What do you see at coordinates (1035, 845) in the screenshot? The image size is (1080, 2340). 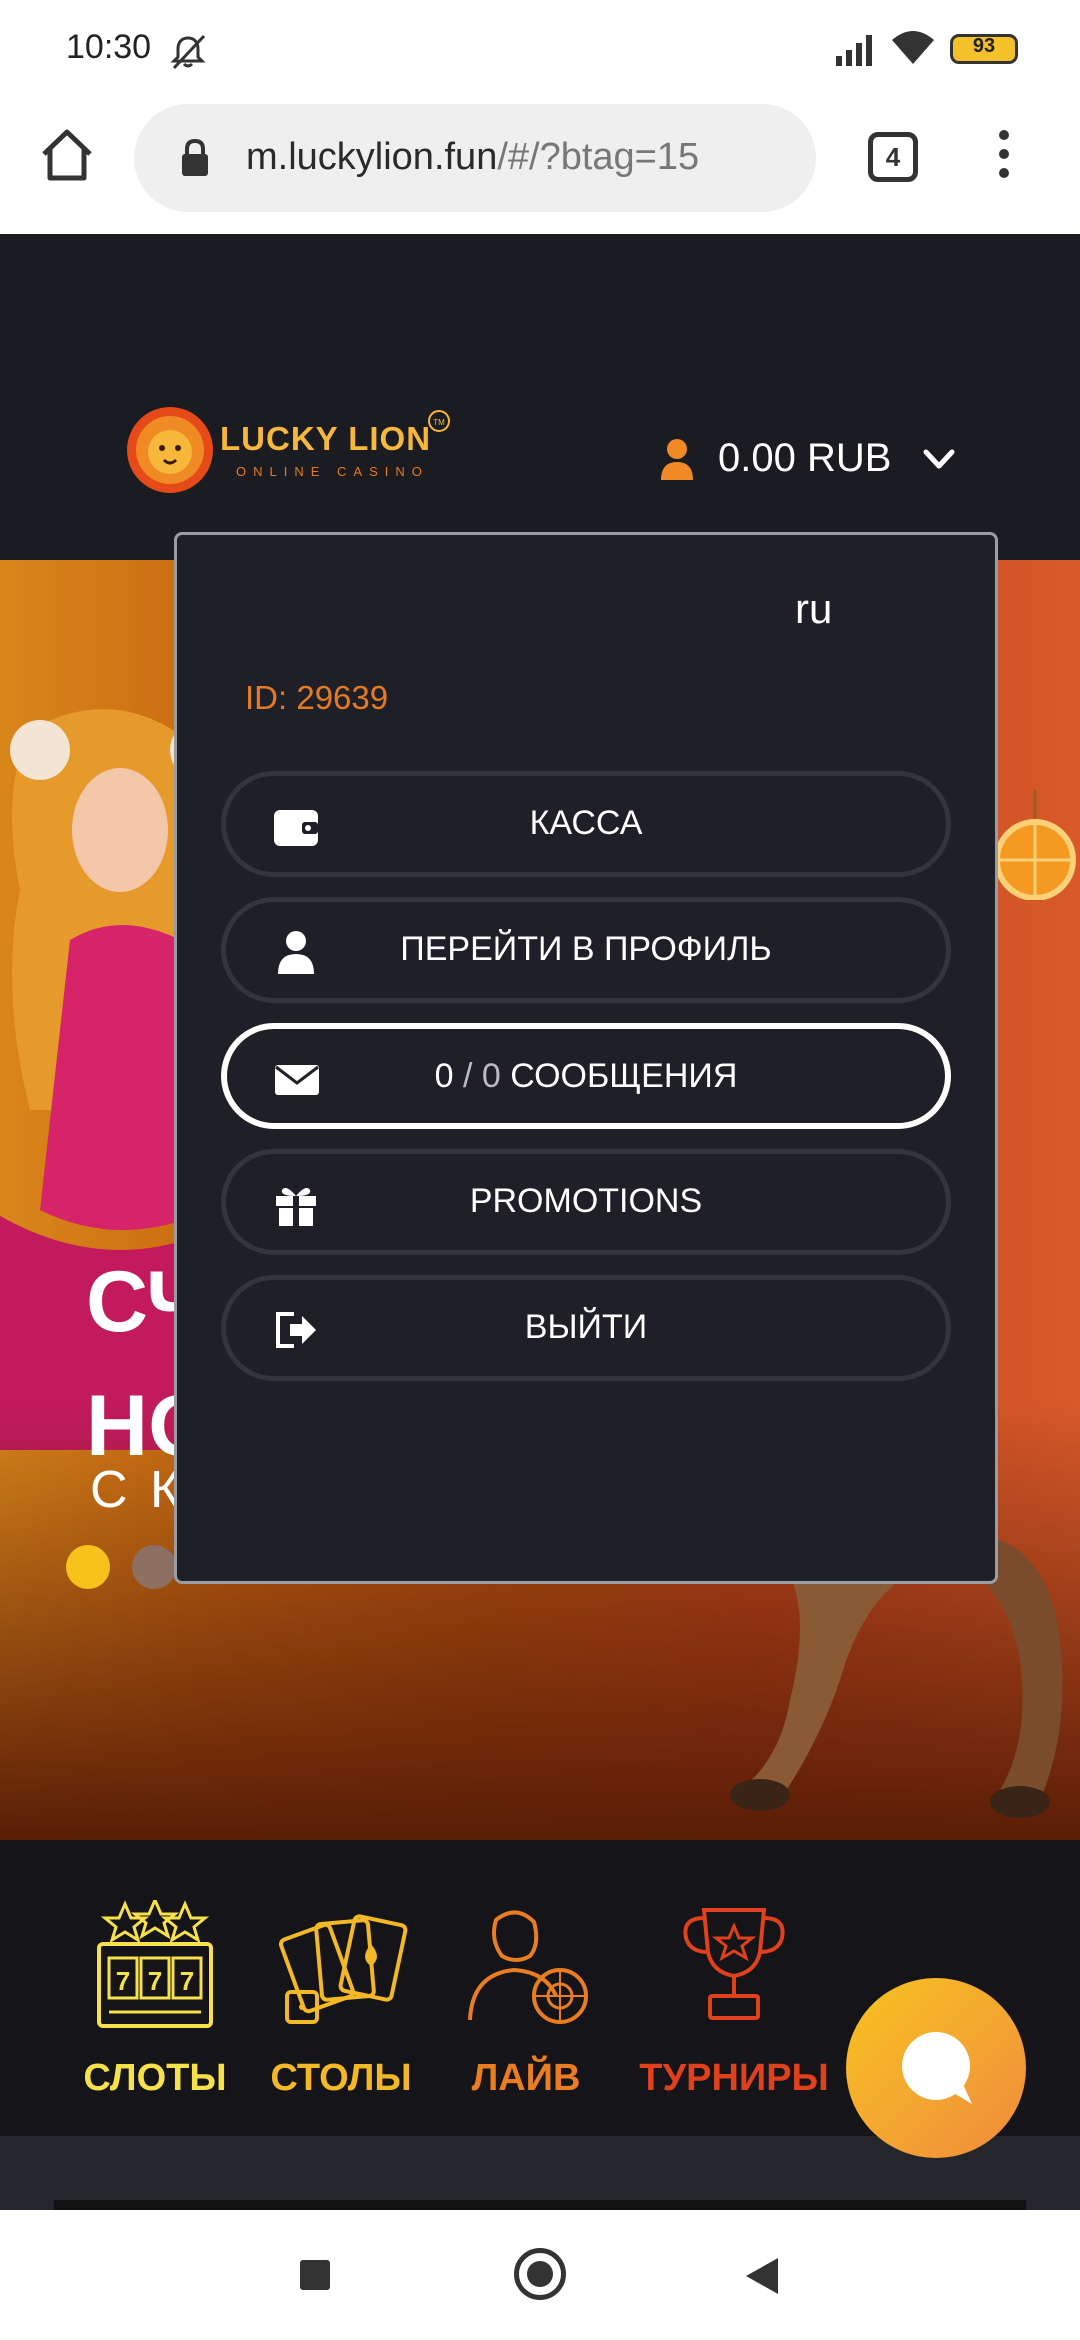 I see `orange-ornament-image` at bounding box center [1035, 845].